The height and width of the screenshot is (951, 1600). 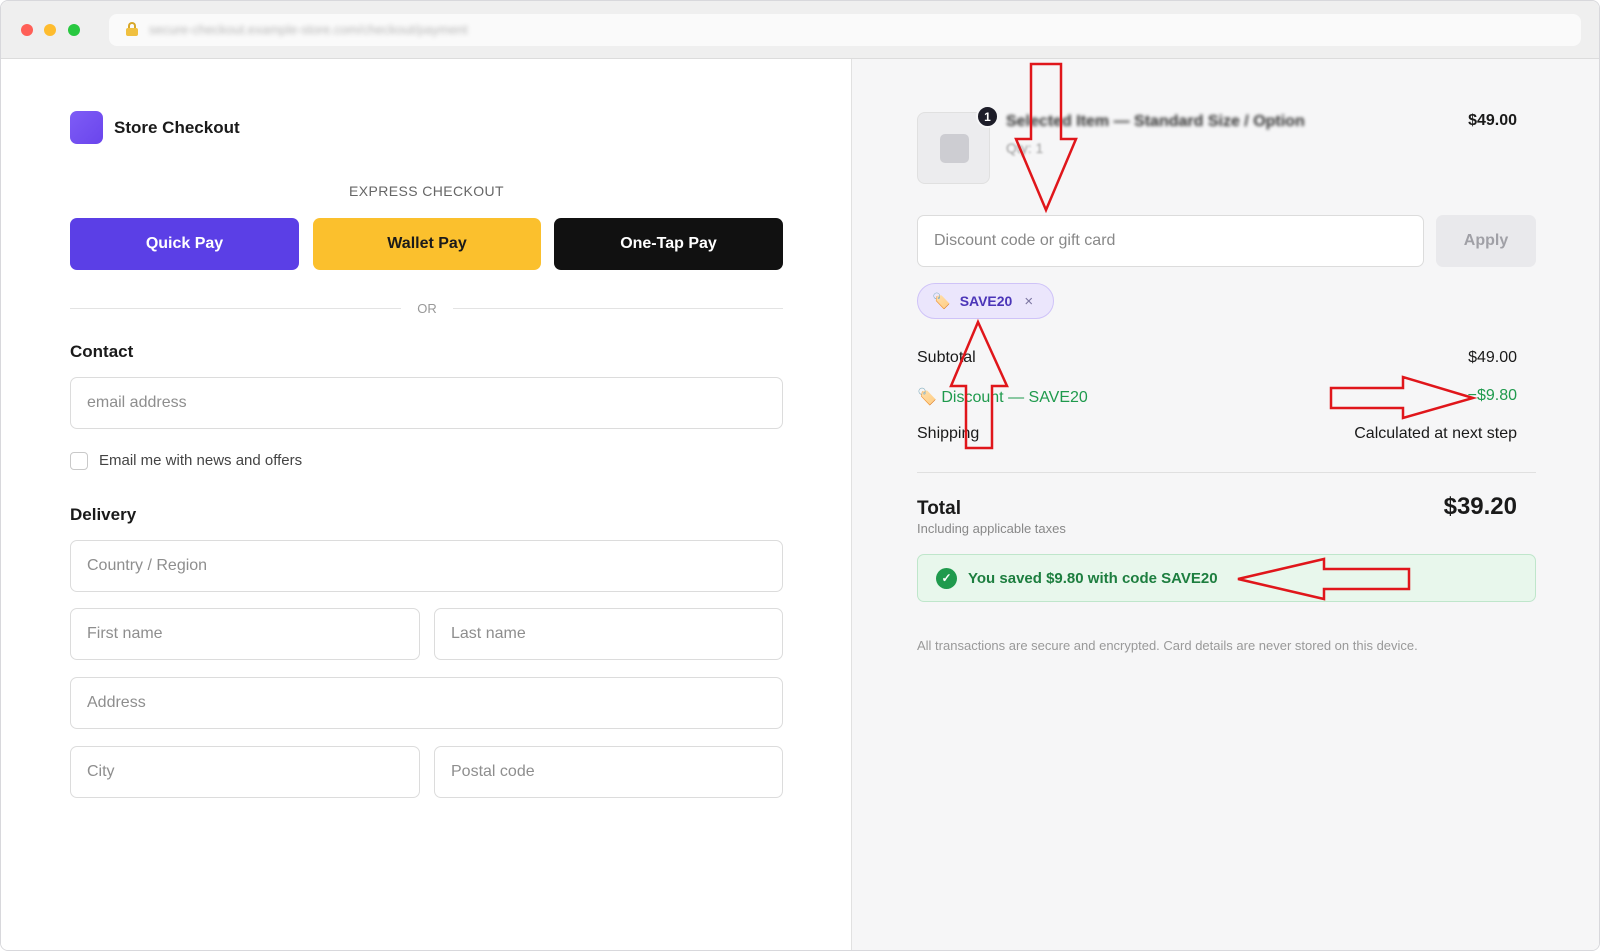 What do you see at coordinates (50, 30) in the screenshot?
I see `minimize-window-button` at bounding box center [50, 30].